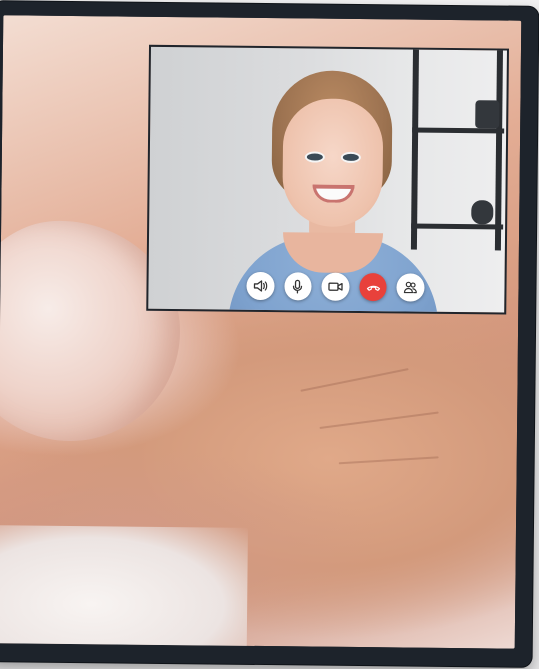 The image size is (539, 669). I want to click on speaker-button, so click(260, 286).